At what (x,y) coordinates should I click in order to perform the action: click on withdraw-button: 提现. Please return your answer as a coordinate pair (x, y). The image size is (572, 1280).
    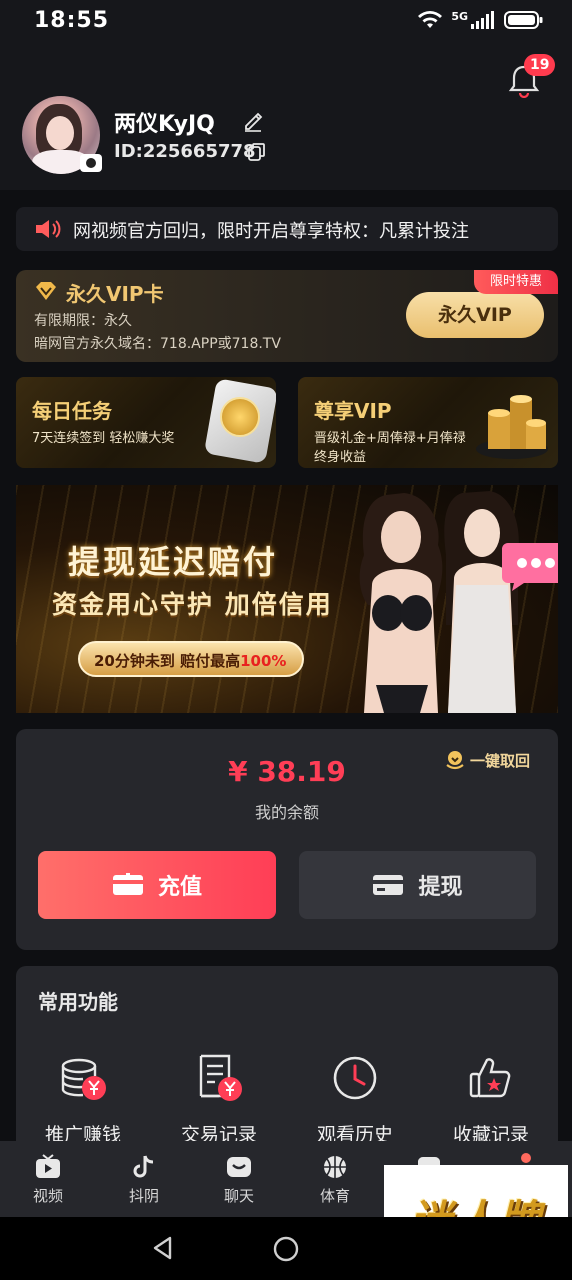
    Looking at the image, I should click on (417, 885).